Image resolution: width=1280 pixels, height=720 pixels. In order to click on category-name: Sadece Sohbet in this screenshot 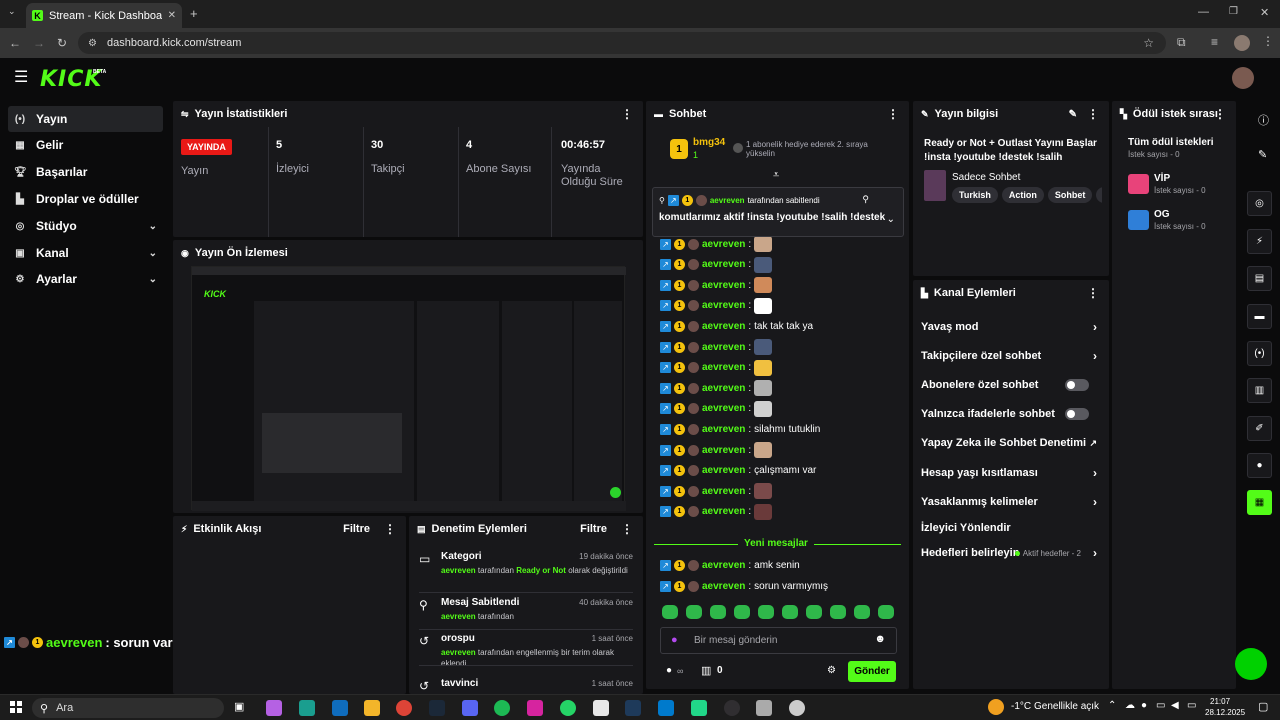, I will do `click(986, 177)`.